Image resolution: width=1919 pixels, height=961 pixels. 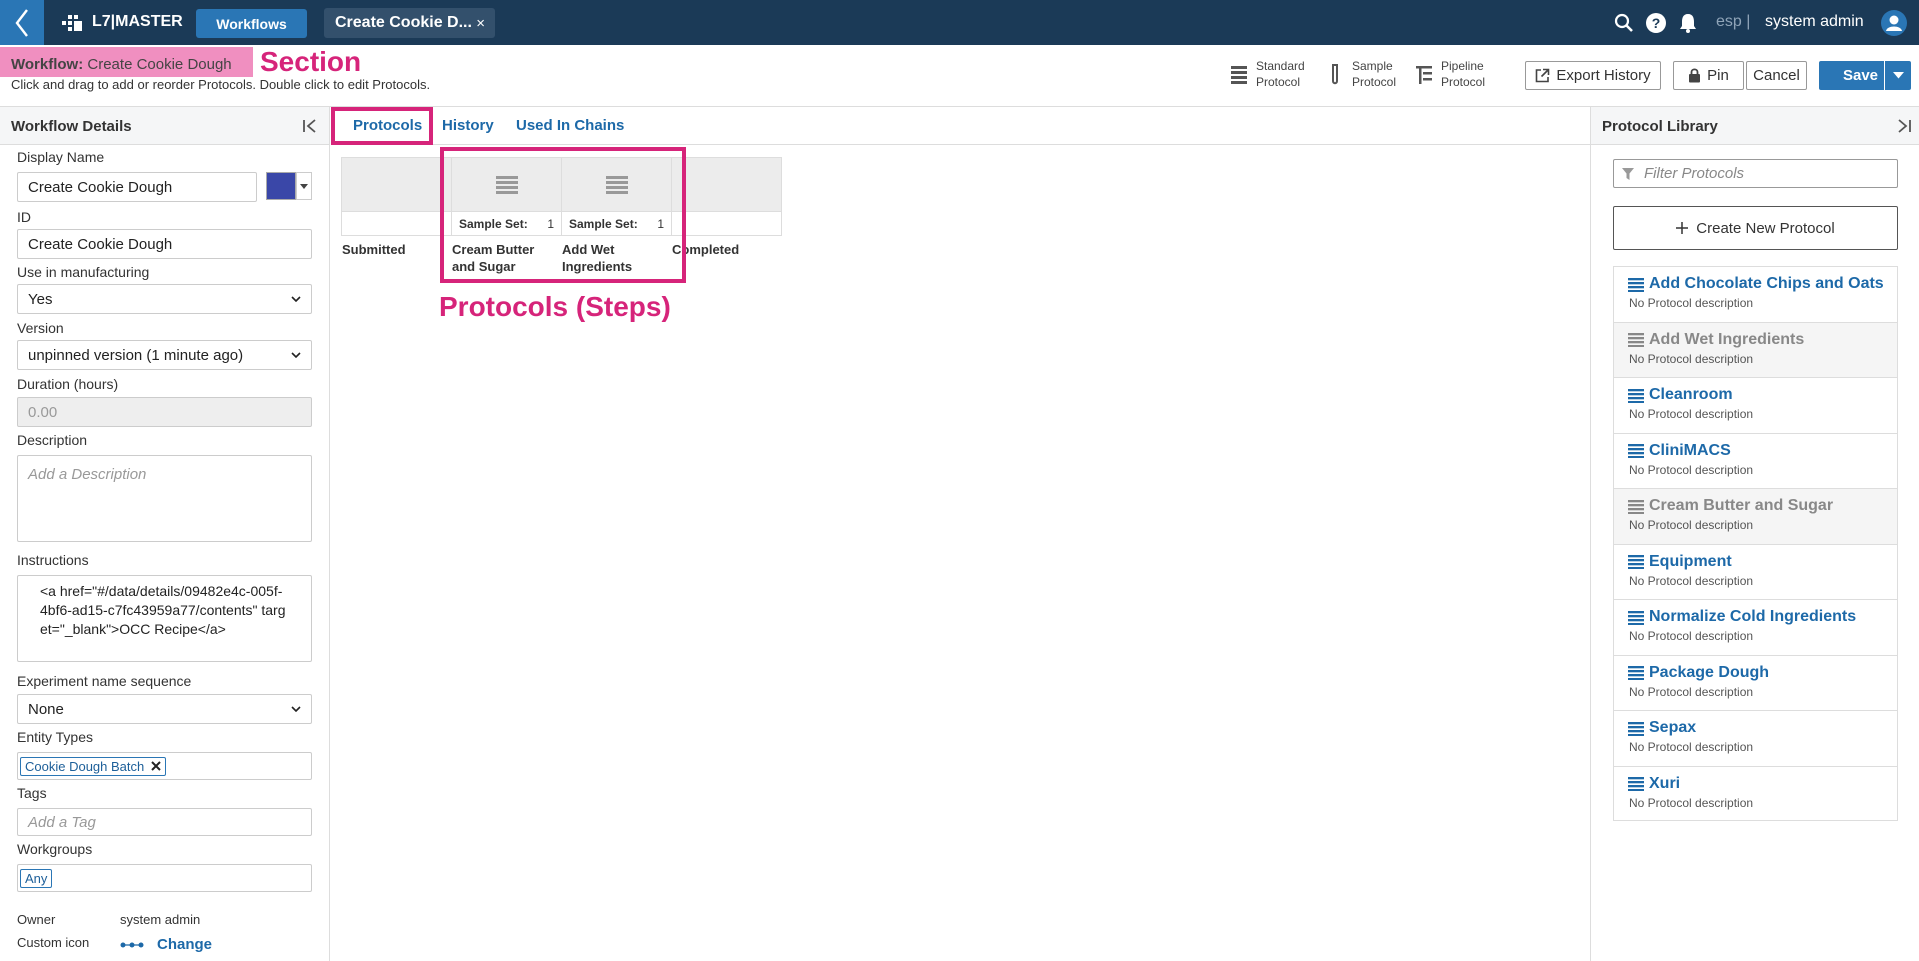 I want to click on brand-name: L7|MASTER, so click(x=137, y=21).